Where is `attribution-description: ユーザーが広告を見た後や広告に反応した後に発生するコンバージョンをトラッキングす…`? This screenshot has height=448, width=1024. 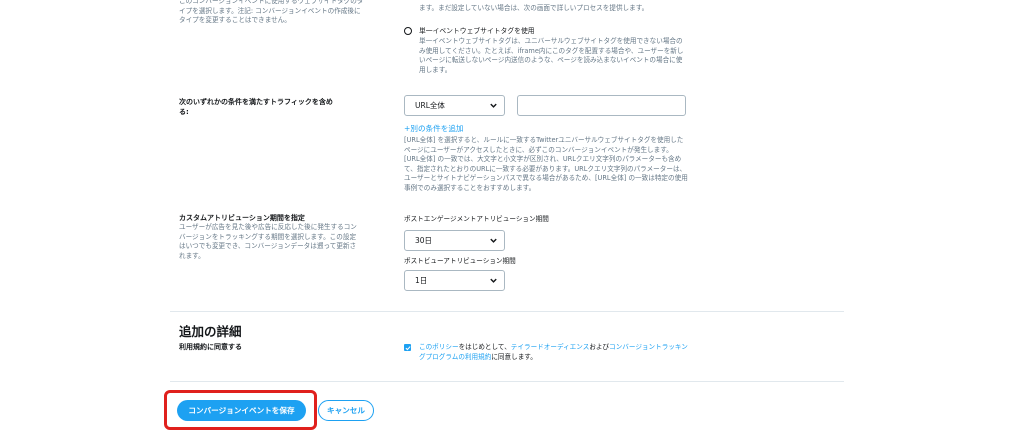 attribution-description: ユーザーが広告を見た後や広告に反応した後に発生するコンバージョンをトラッキングす… is located at coordinates (268, 241).